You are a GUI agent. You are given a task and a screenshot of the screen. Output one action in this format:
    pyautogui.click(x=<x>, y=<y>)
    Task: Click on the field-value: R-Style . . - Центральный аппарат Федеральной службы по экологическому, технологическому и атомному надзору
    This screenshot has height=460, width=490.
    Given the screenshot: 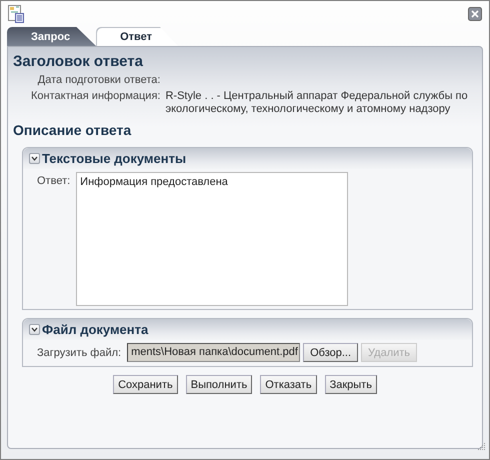 What is the action you would take?
    pyautogui.click(x=317, y=103)
    